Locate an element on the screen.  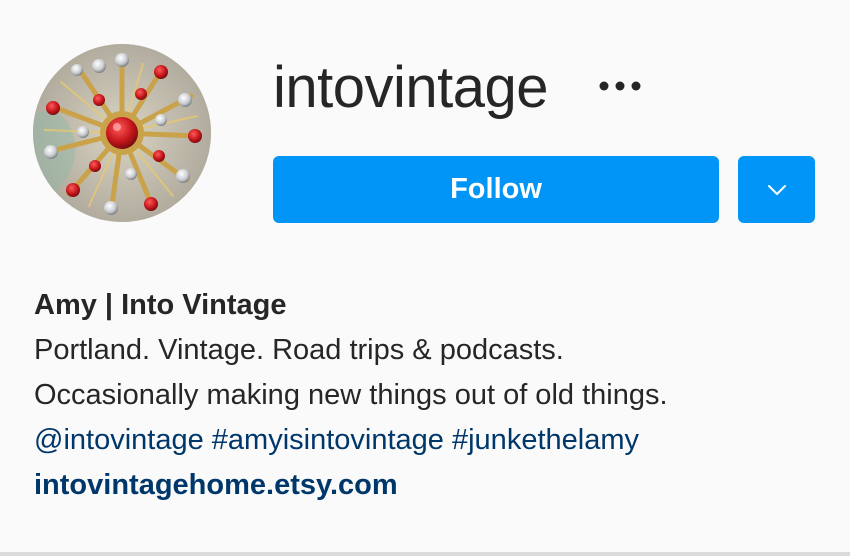
brooch-photo is located at coordinates (122, 133).